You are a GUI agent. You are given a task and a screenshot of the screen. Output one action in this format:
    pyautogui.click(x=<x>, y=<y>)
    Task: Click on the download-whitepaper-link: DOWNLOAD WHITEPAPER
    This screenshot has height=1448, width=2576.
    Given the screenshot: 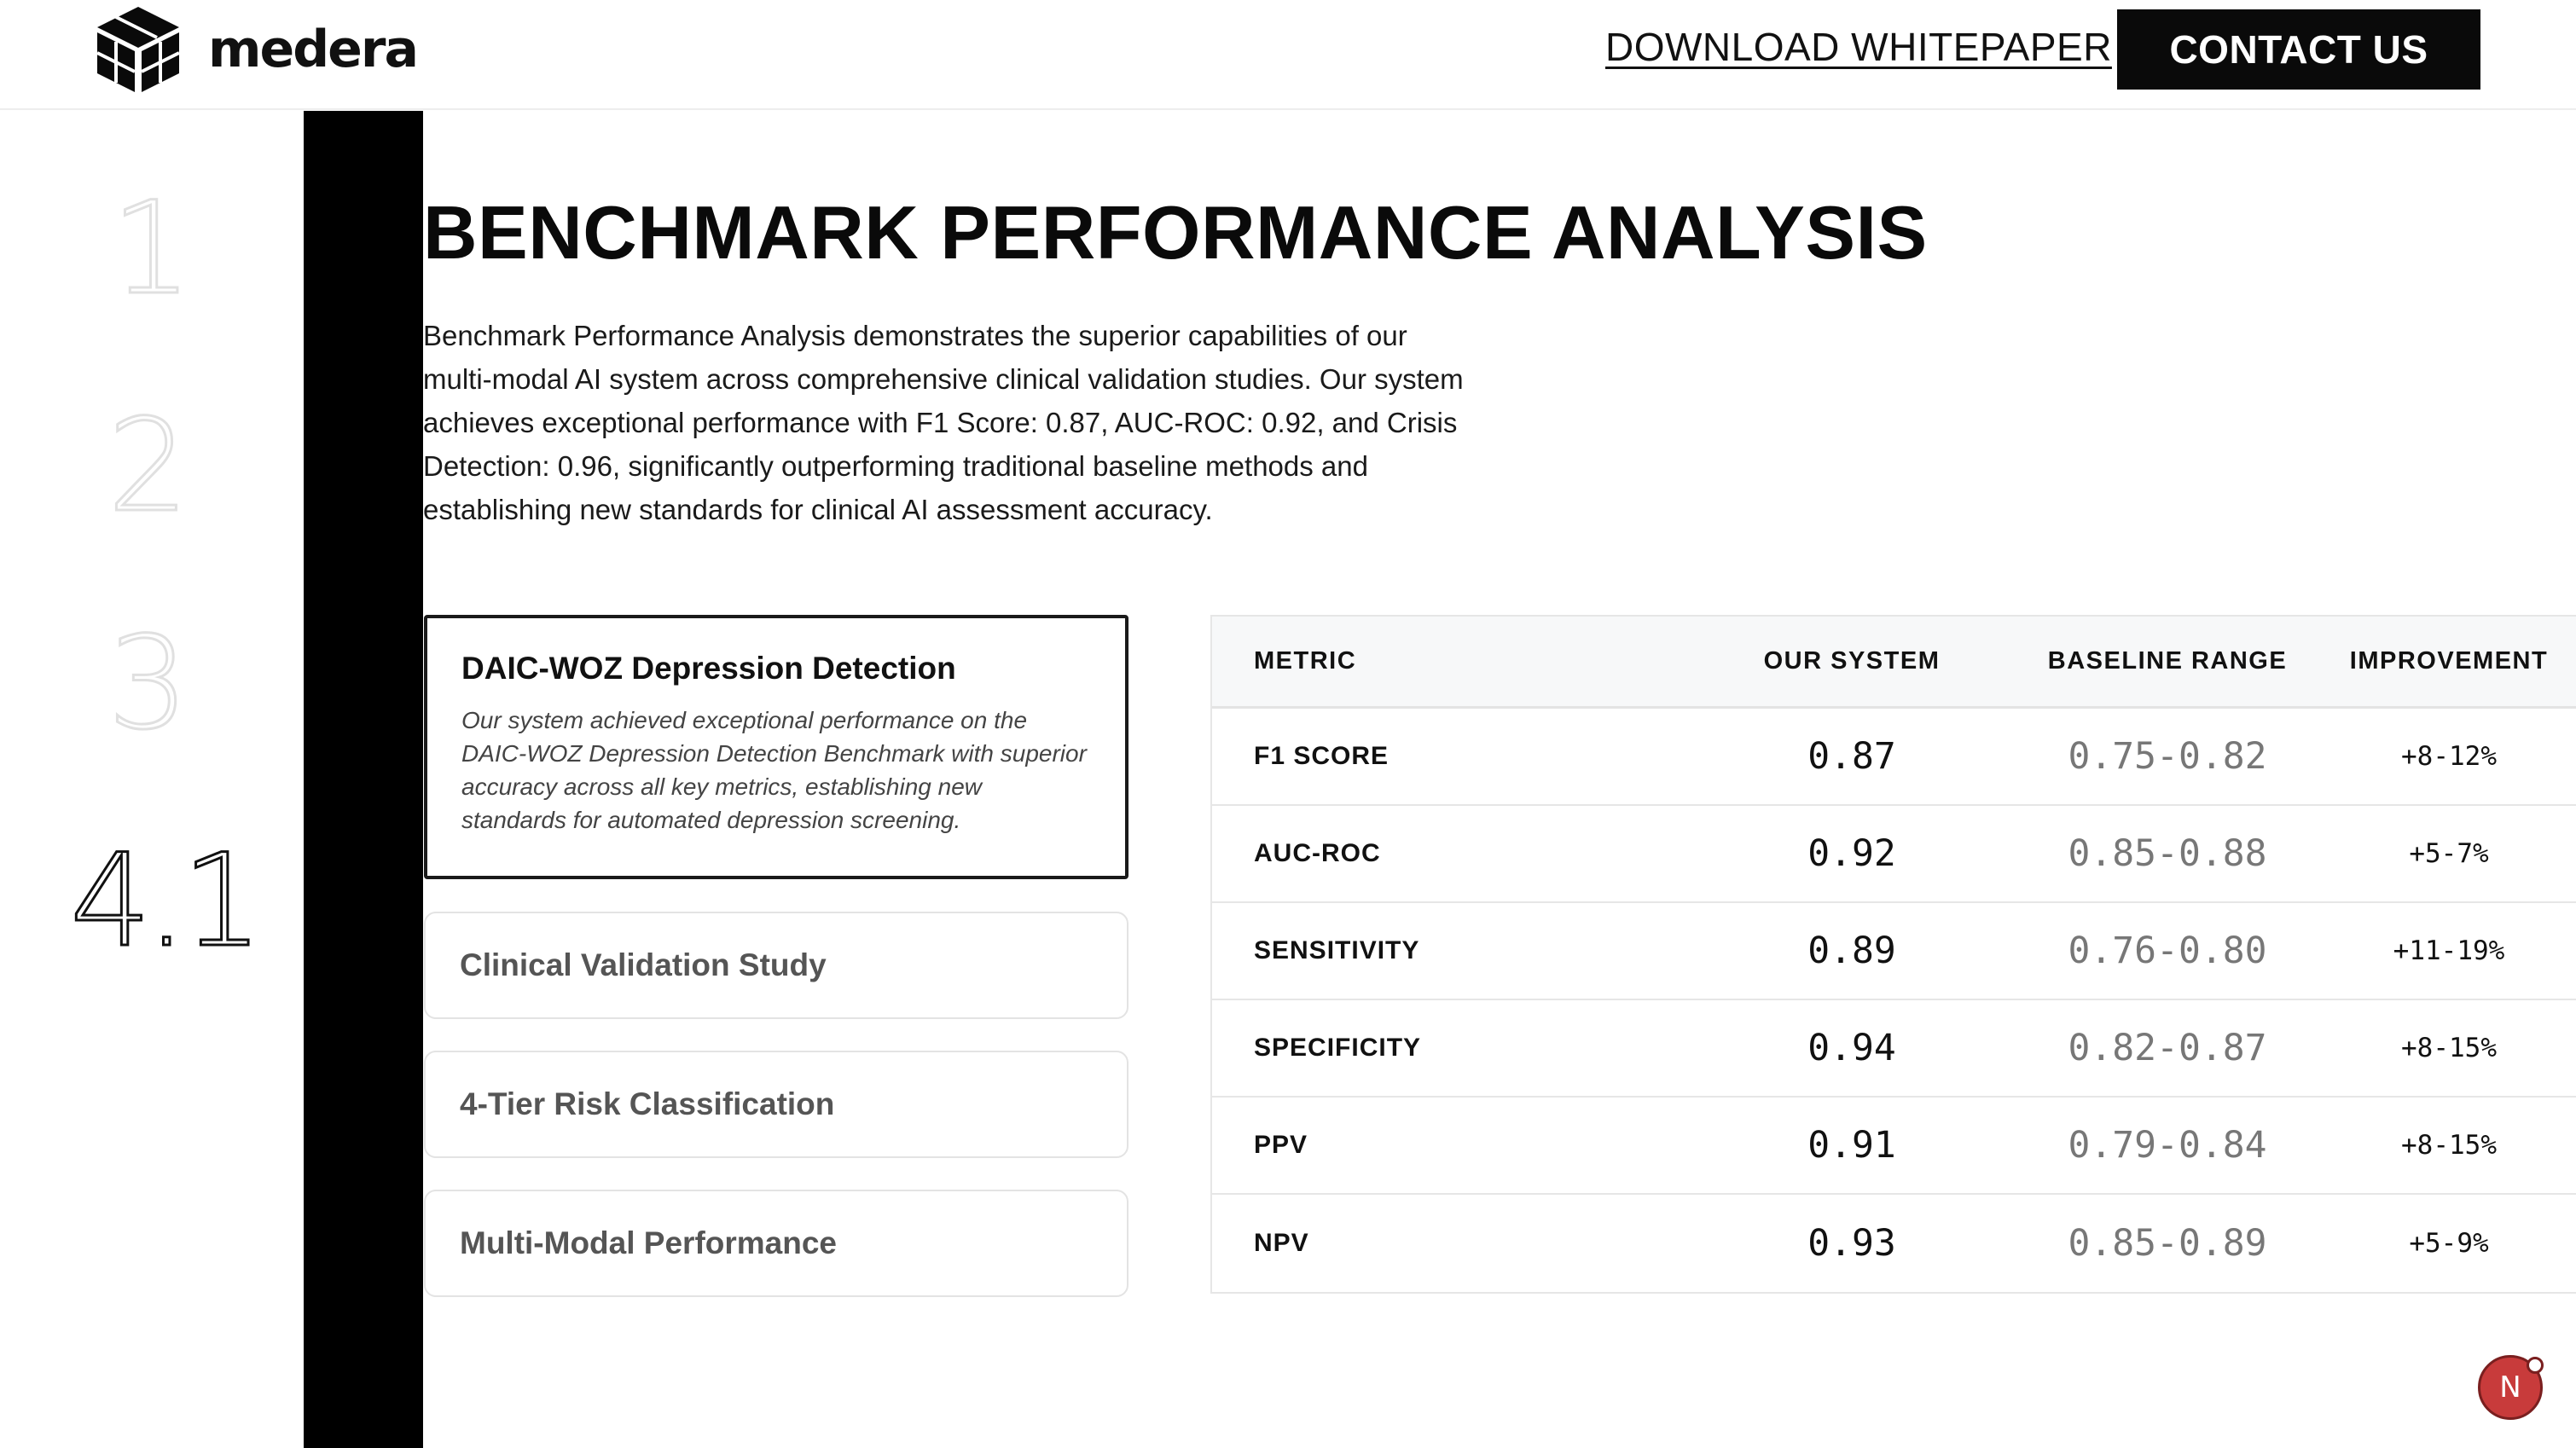 What is the action you would take?
    pyautogui.click(x=1858, y=47)
    